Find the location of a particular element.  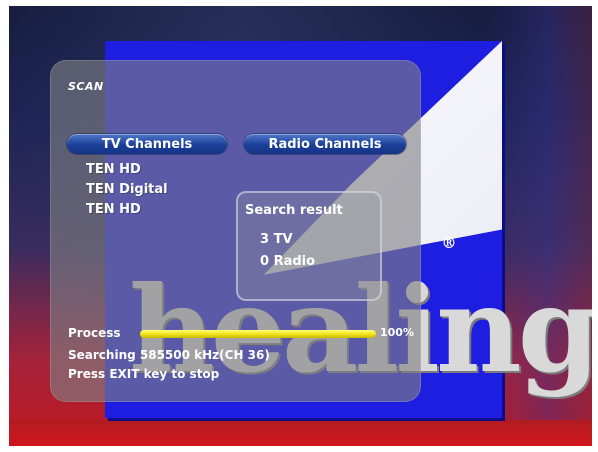

exit-hint: Press EXIT key to stop is located at coordinates (144, 374).